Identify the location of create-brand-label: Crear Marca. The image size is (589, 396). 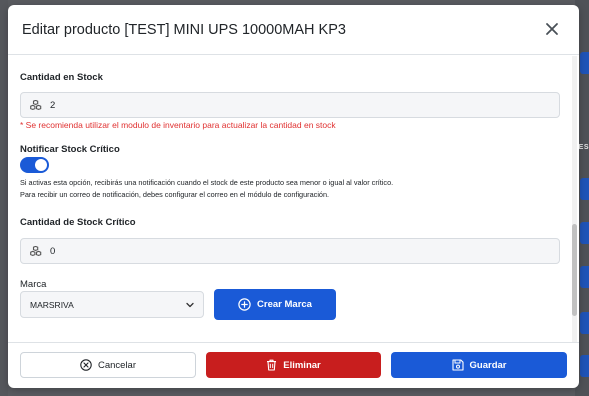
(284, 304).